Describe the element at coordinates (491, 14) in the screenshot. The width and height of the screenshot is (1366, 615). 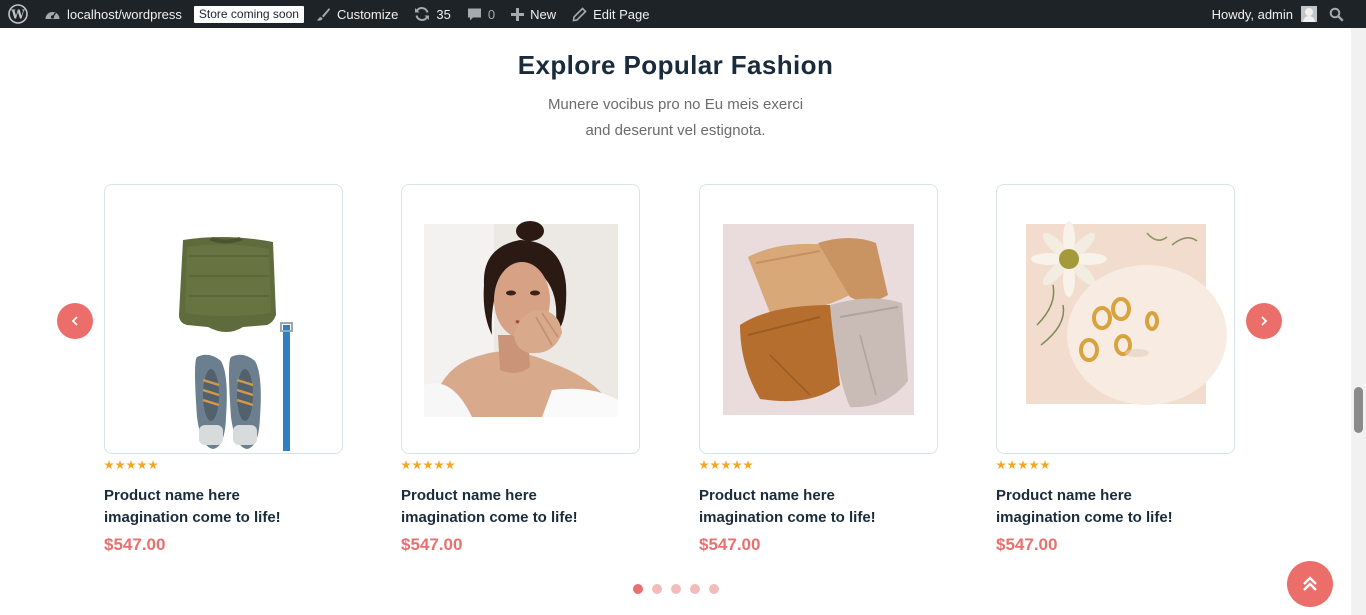
I see `comments-count: 0` at that location.